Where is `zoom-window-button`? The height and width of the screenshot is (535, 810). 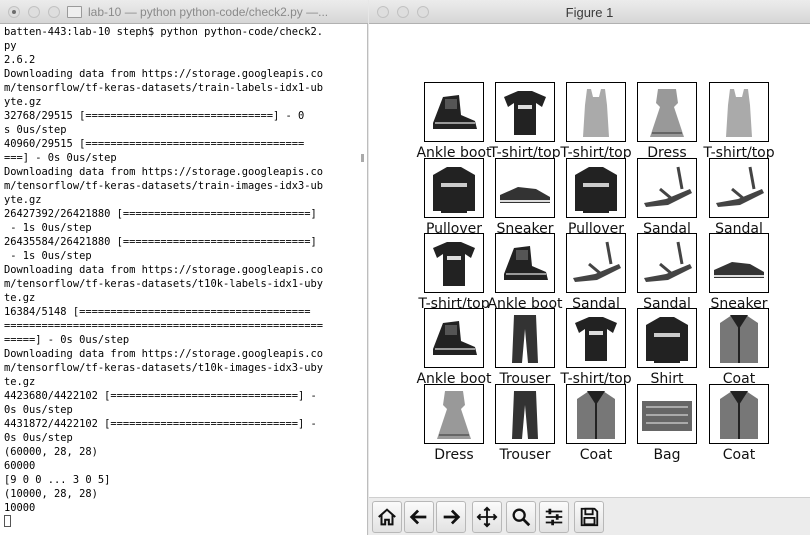 zoom-window-button is located at coordinates (54, 12).